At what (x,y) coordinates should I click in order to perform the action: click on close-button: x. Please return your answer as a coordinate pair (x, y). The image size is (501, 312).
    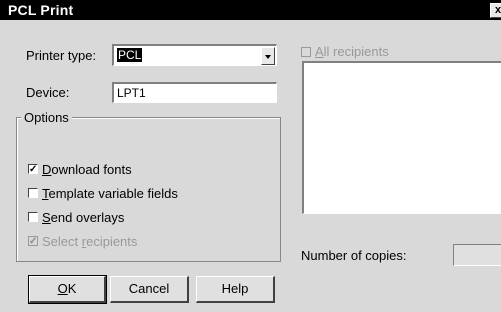
    Looking at the image, I should click on (495, 10).